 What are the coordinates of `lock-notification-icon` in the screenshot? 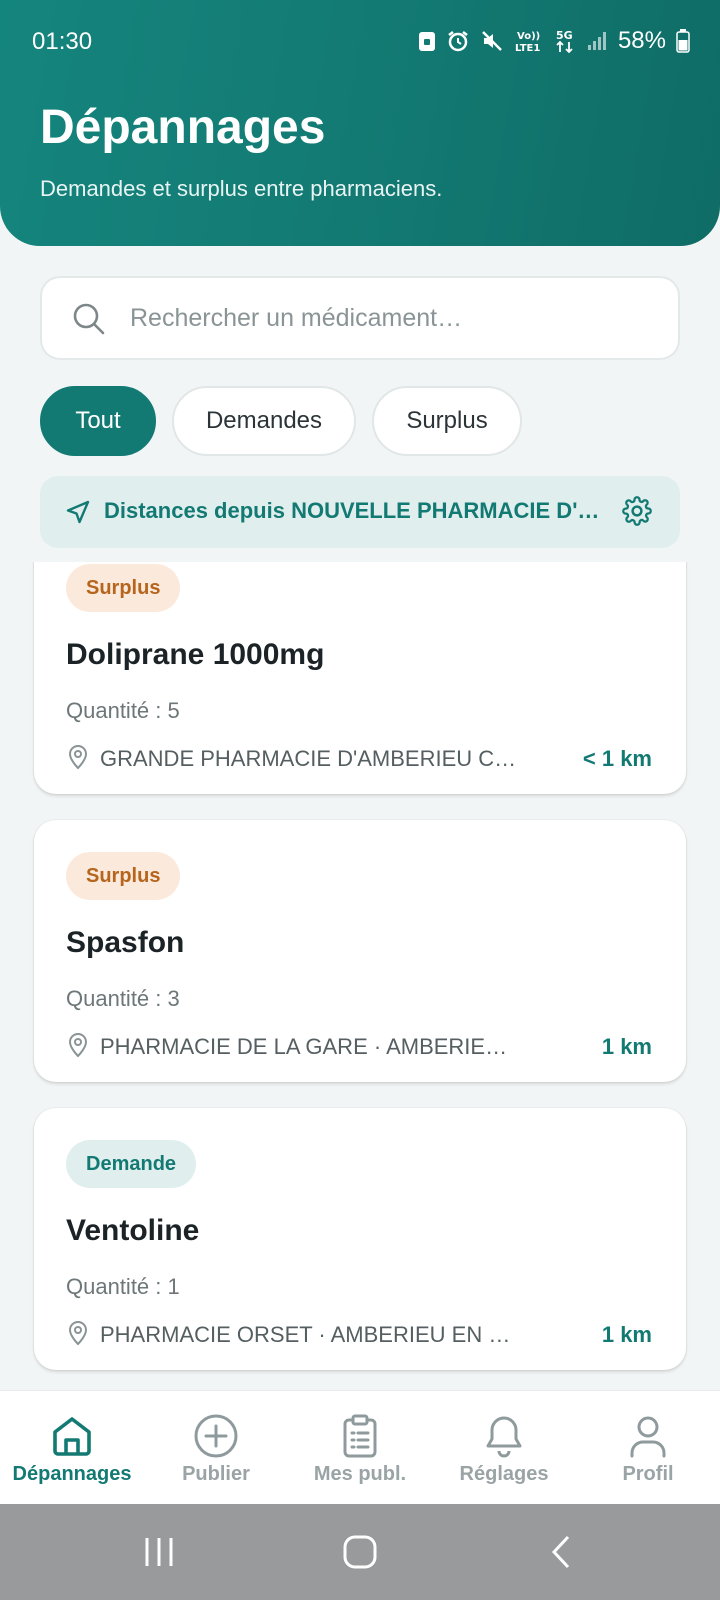 It's located at (426, 41).